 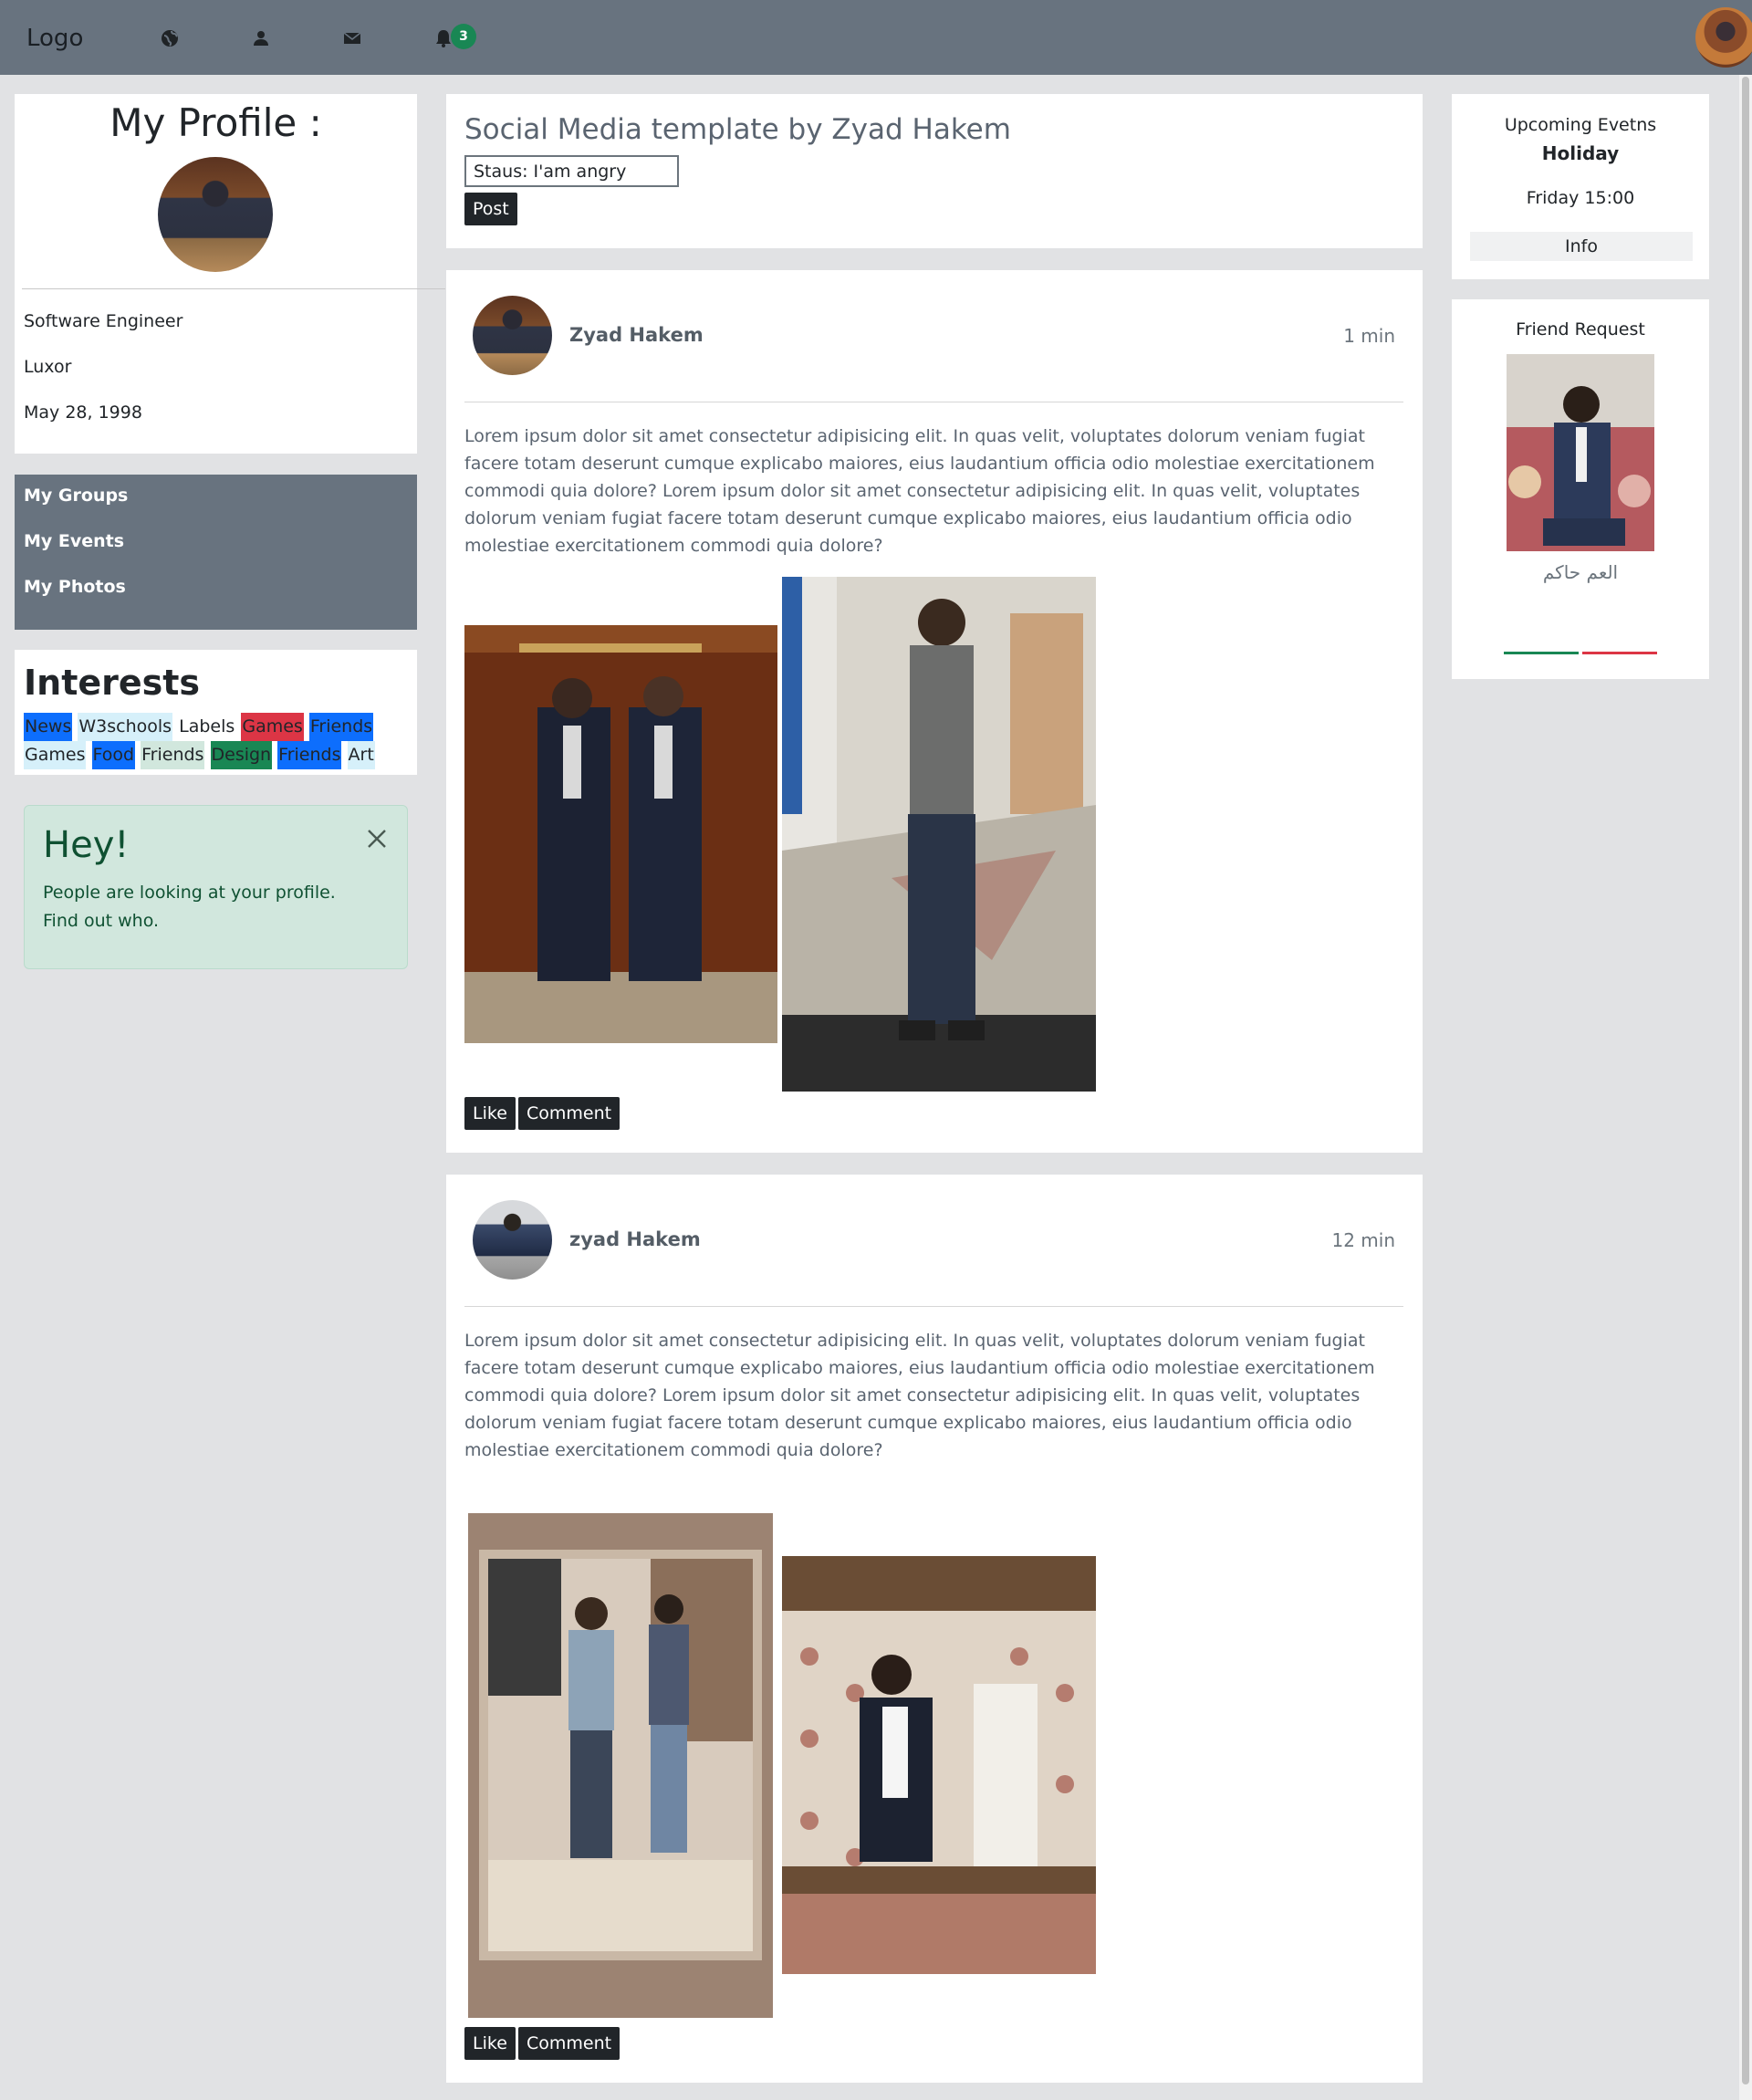 I want to click on top-navbar: Logo 3, so click(x=876, y=37).